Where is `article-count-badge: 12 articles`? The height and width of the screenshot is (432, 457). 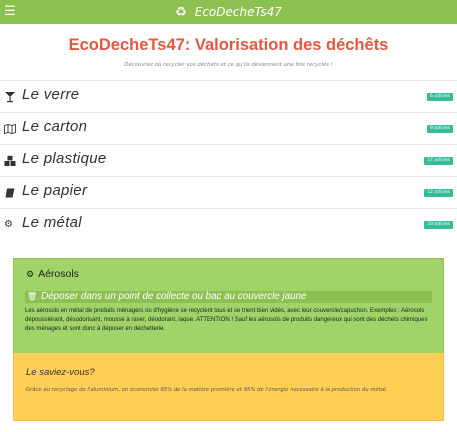
article-count-badge: 12 articles is located at coordinates (438, 193).